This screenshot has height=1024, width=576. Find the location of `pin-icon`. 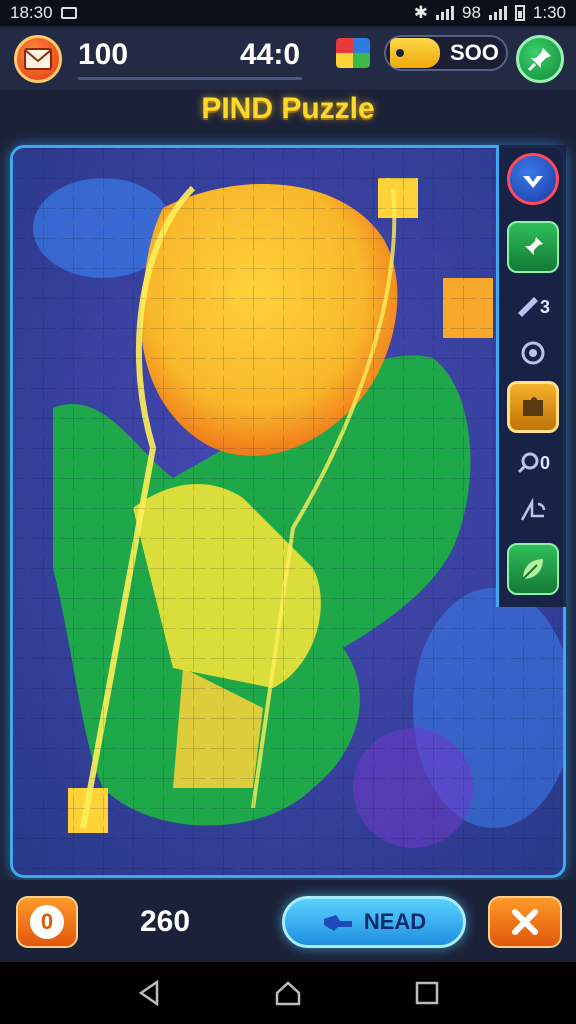

pin-icon is located at coordinates (534, 246).